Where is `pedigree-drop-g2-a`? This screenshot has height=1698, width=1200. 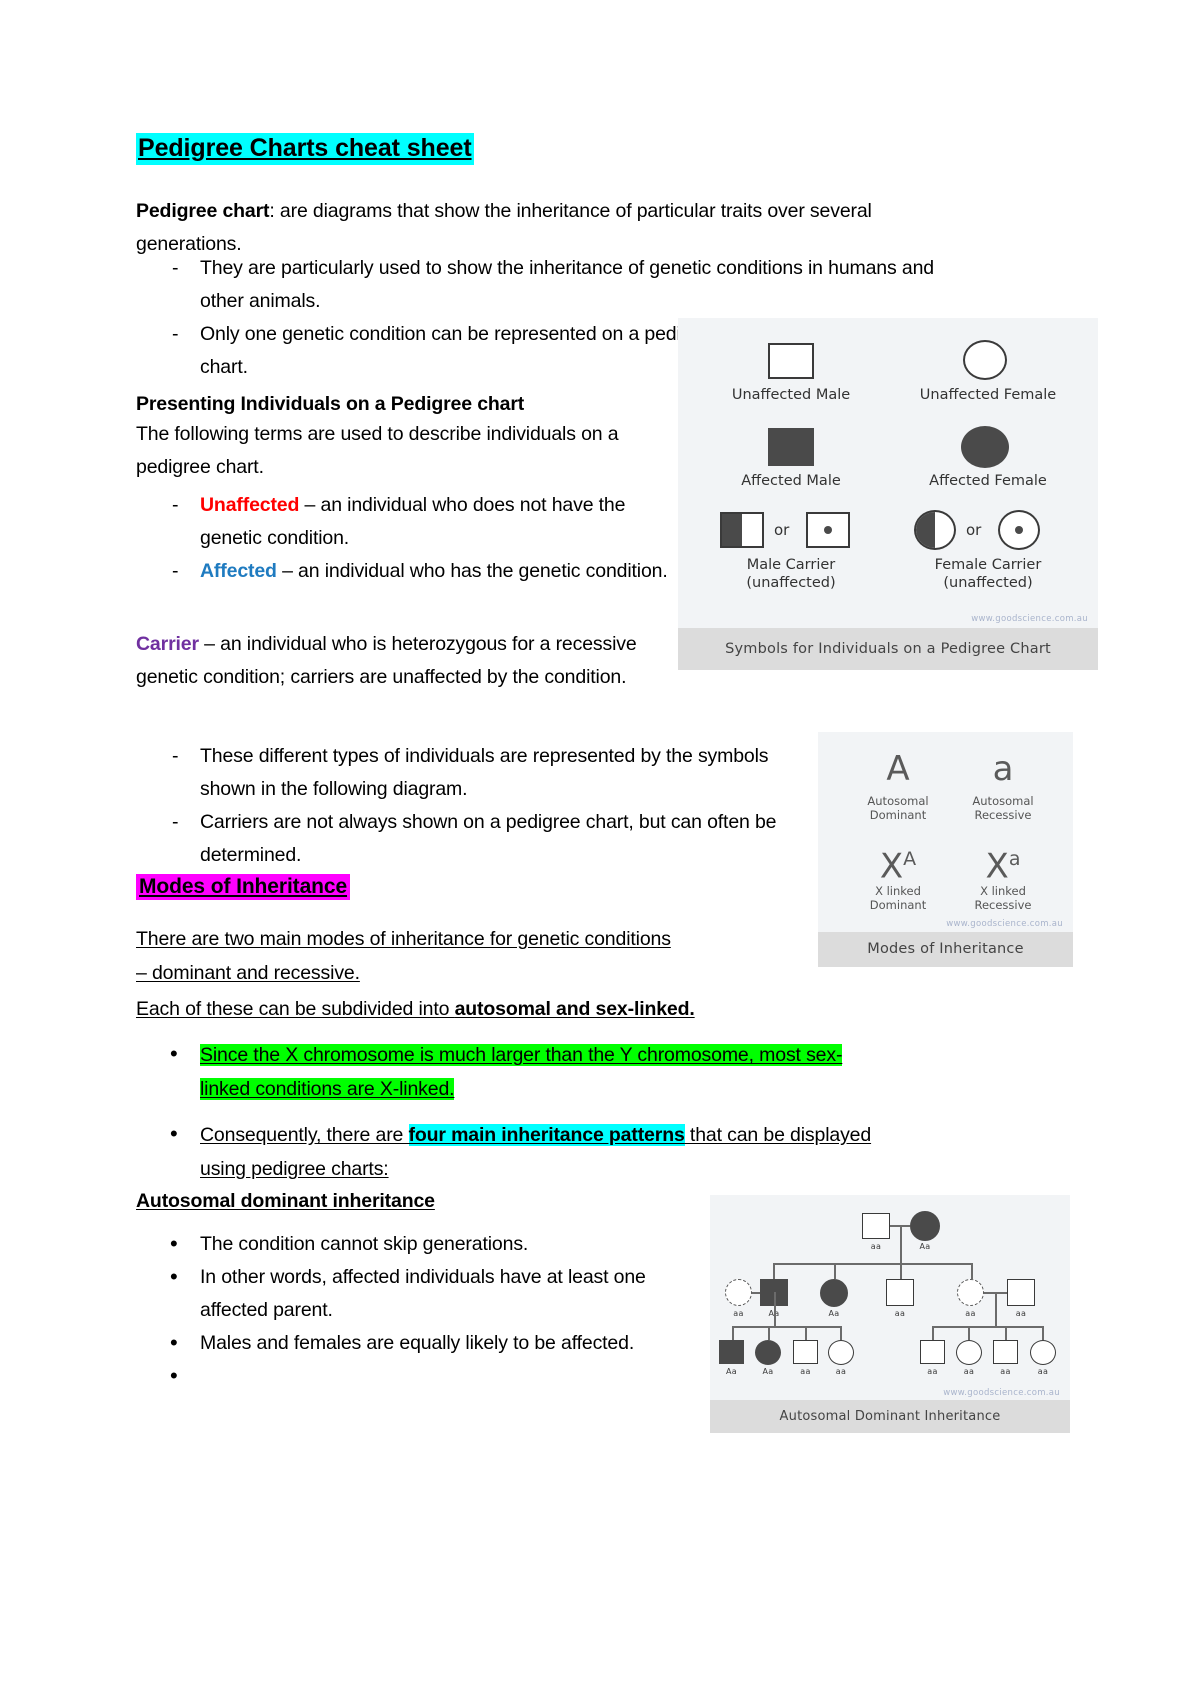
pedigree-drop-g2-a is located at coordinates (774, 1271).